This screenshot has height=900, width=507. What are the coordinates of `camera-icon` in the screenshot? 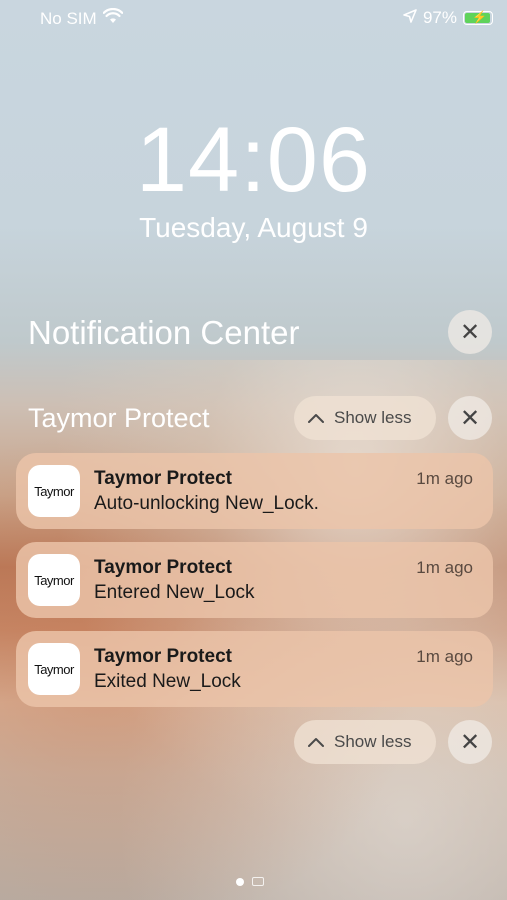 It's located at (258, 881).